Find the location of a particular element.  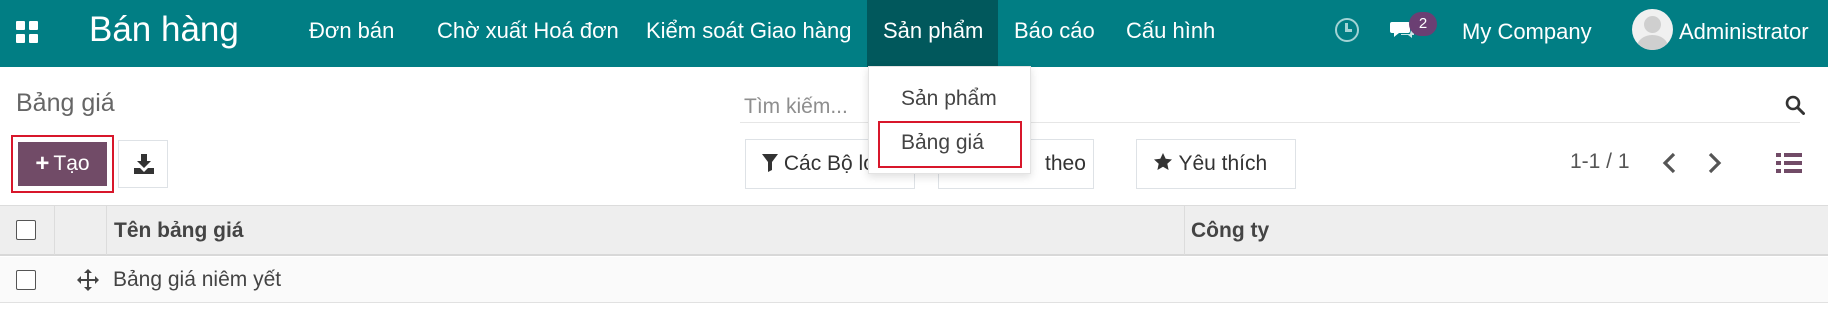

select-all-checkbox is located at coordinates (26, 230).